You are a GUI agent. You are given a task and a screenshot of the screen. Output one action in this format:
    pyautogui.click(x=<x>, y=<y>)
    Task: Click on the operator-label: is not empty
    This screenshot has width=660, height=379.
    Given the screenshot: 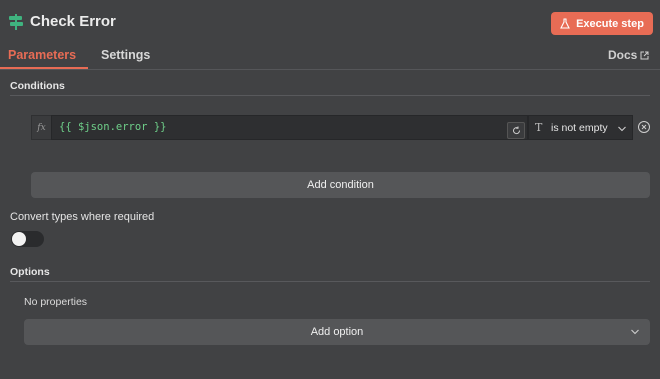 What is the action you would take?
    pyautogui.click(x=579, y=128)
    